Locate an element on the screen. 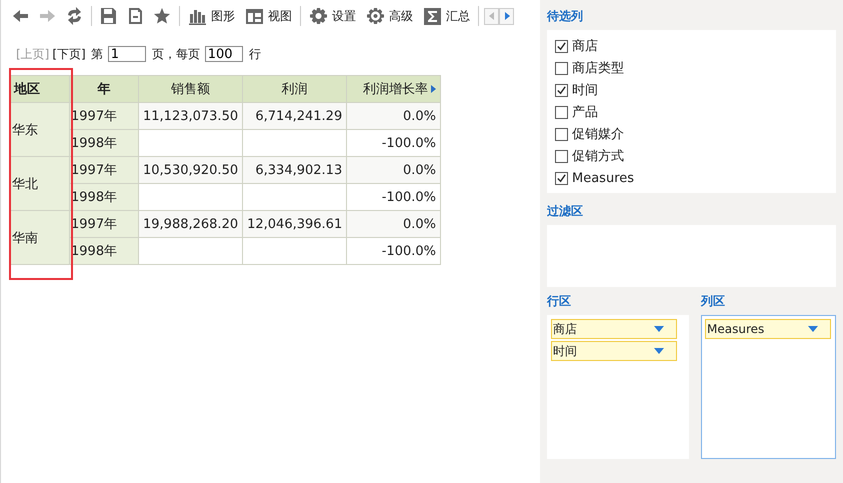 The image size is (843, 483). gear-icon is located at coordinates (375, 16).